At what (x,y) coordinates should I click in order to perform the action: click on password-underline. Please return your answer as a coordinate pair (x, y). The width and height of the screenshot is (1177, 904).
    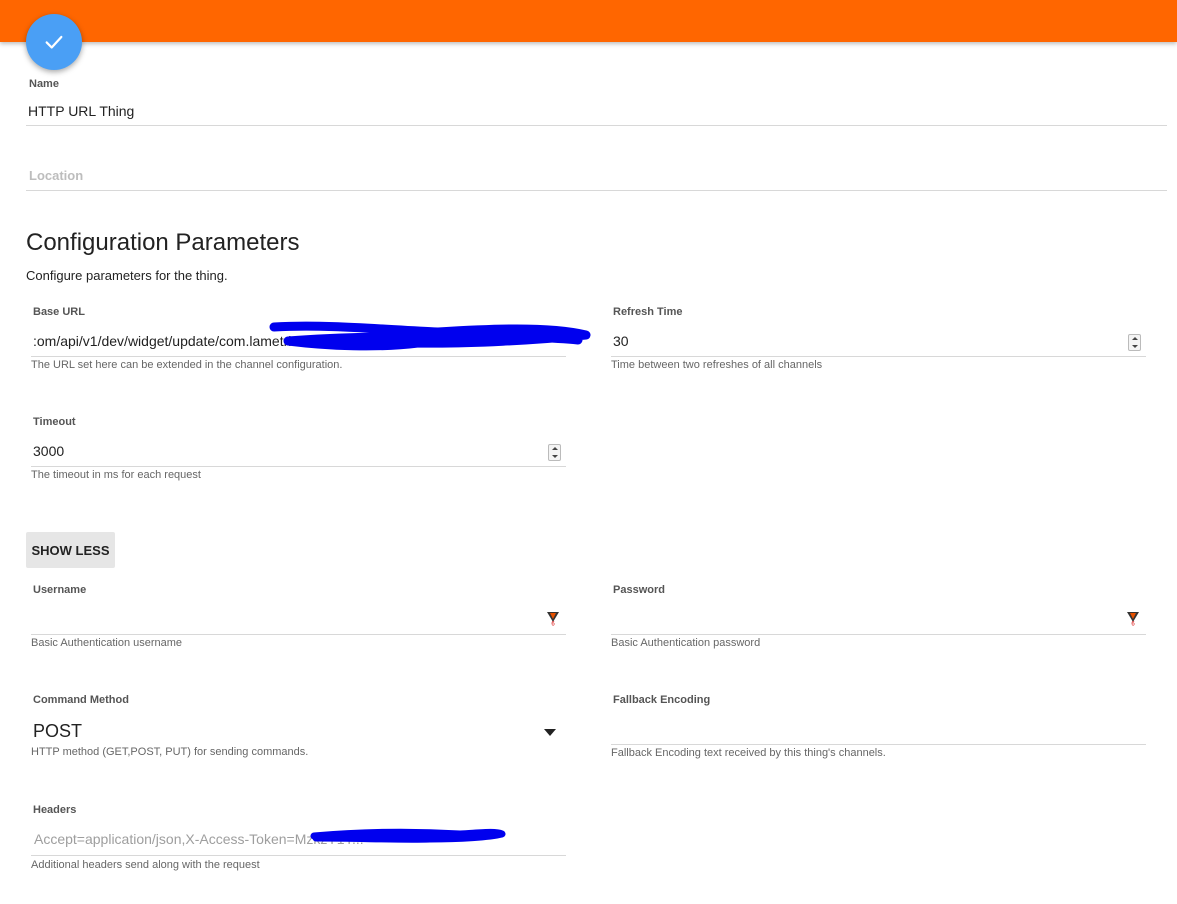
    Looking at the image, I should click on (878, 634).